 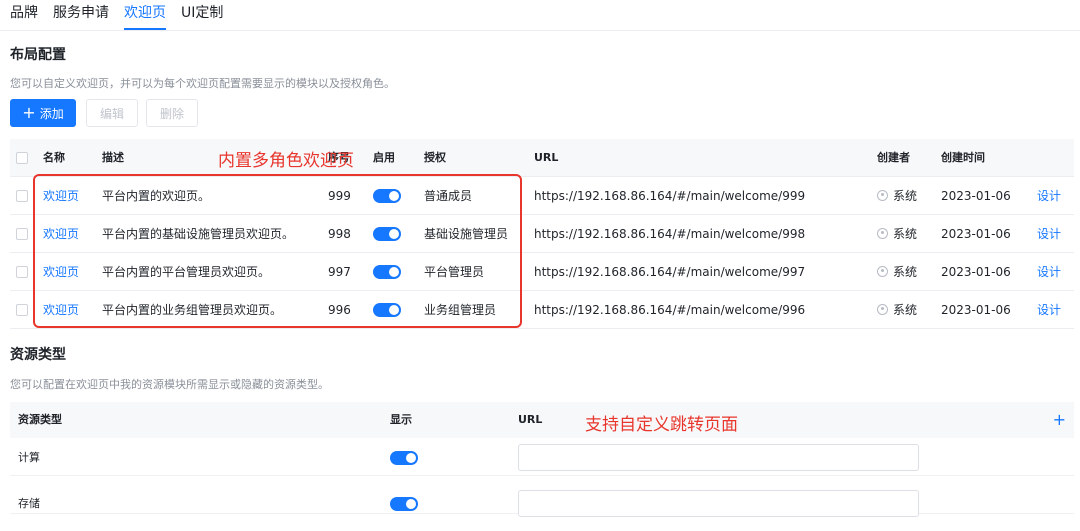 I want to click on column-header-display: 显示, so click(x=401, y=419).